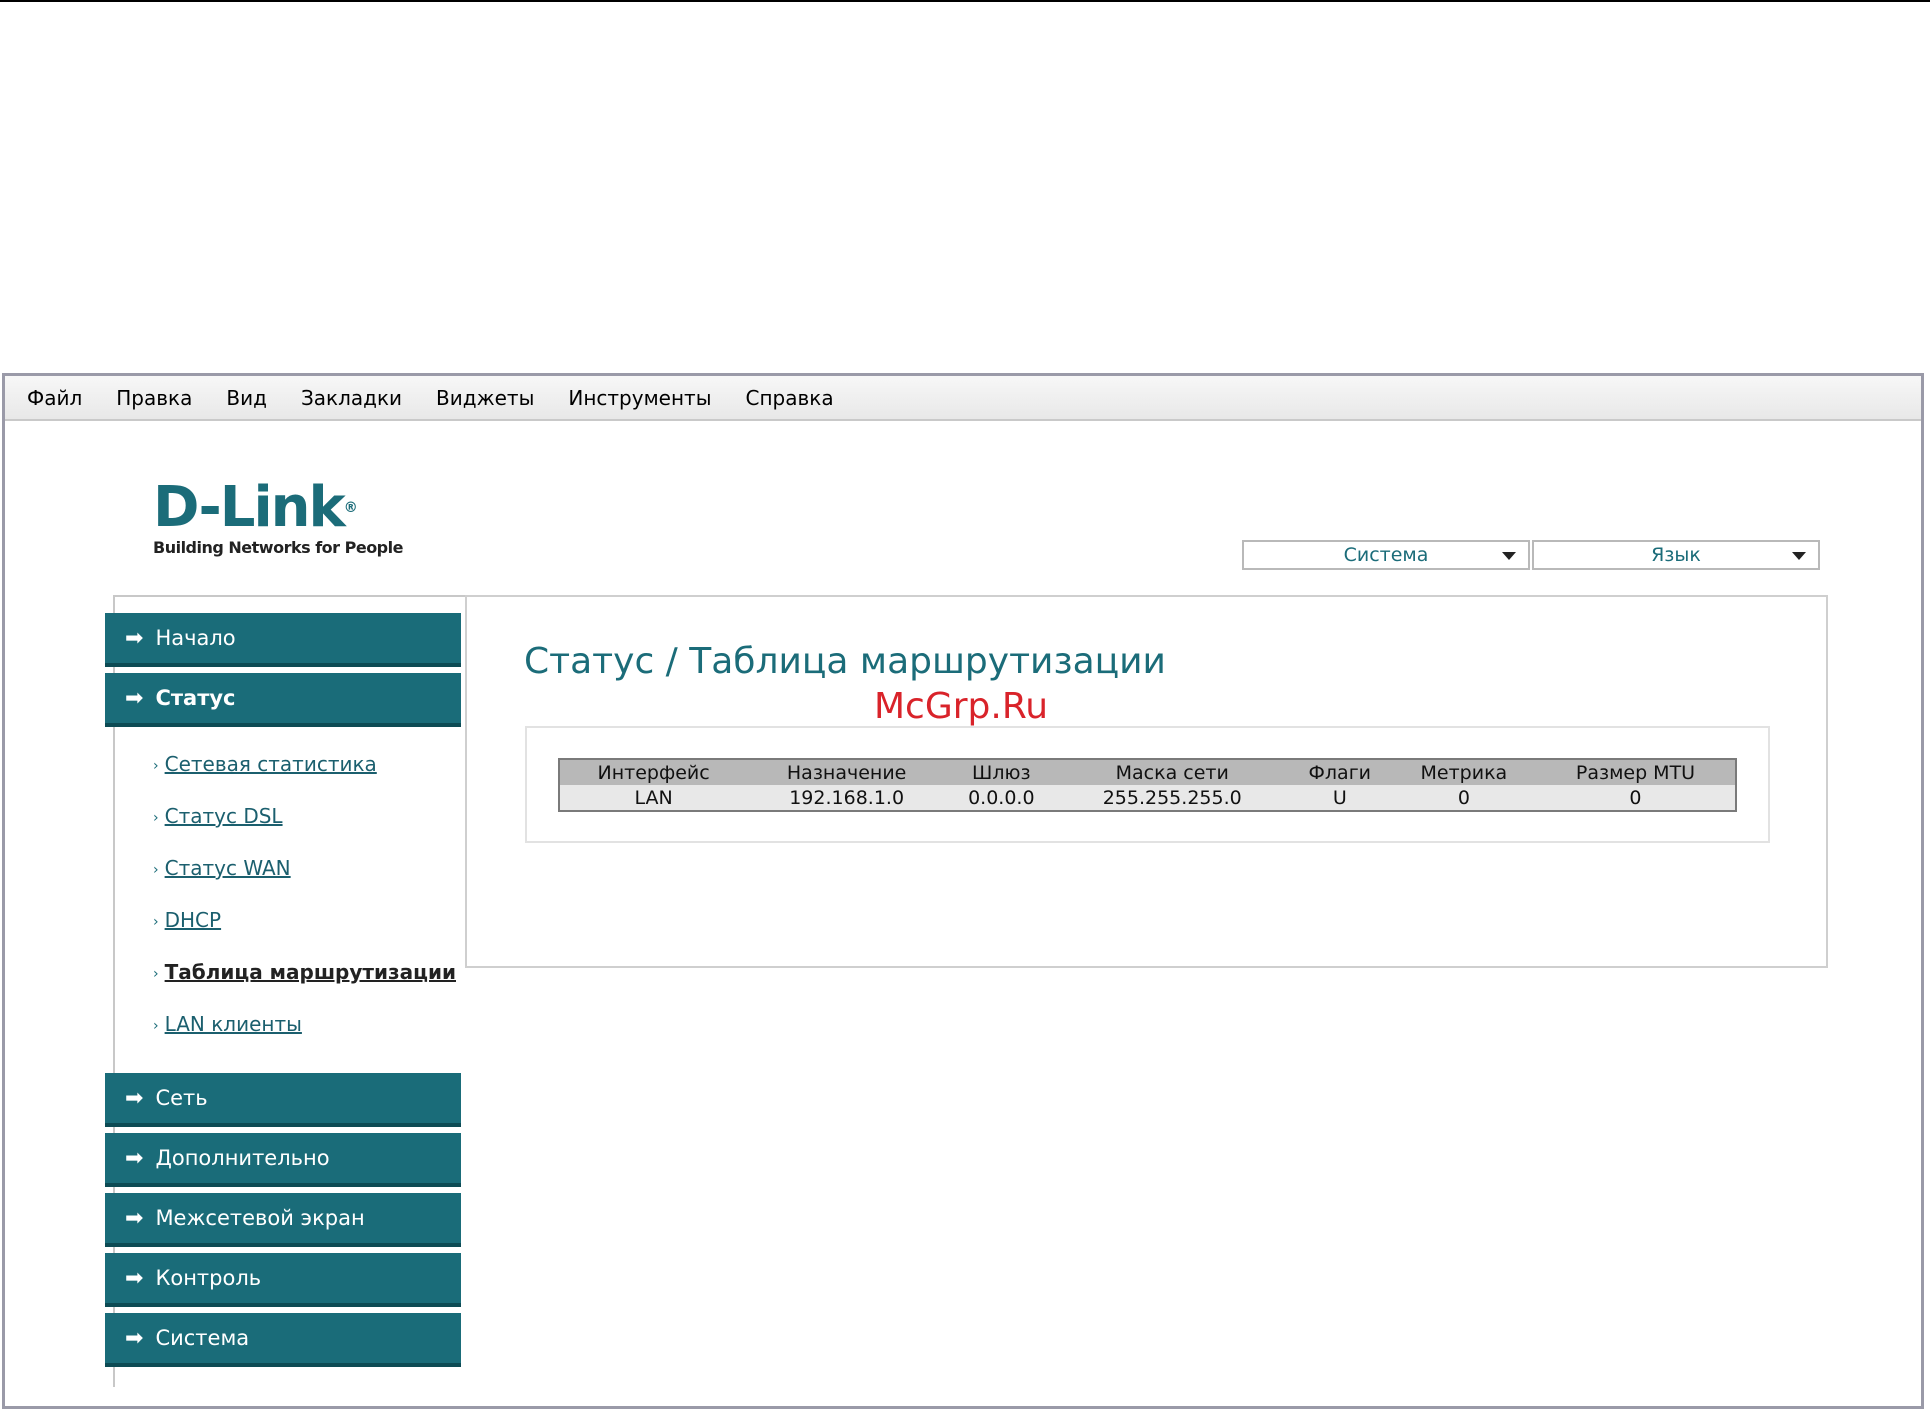 The height and width of the screenshot is (1415, 1930). Describe the element at coordinates (278, 547) in the screenshot. I see `logo-tagline: Building Networks for People` at that location.